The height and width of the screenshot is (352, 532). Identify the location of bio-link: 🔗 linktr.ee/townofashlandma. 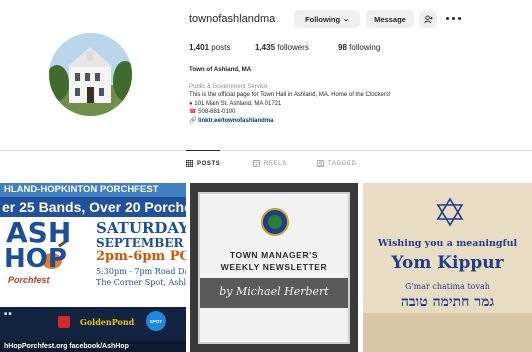
(339, 121).